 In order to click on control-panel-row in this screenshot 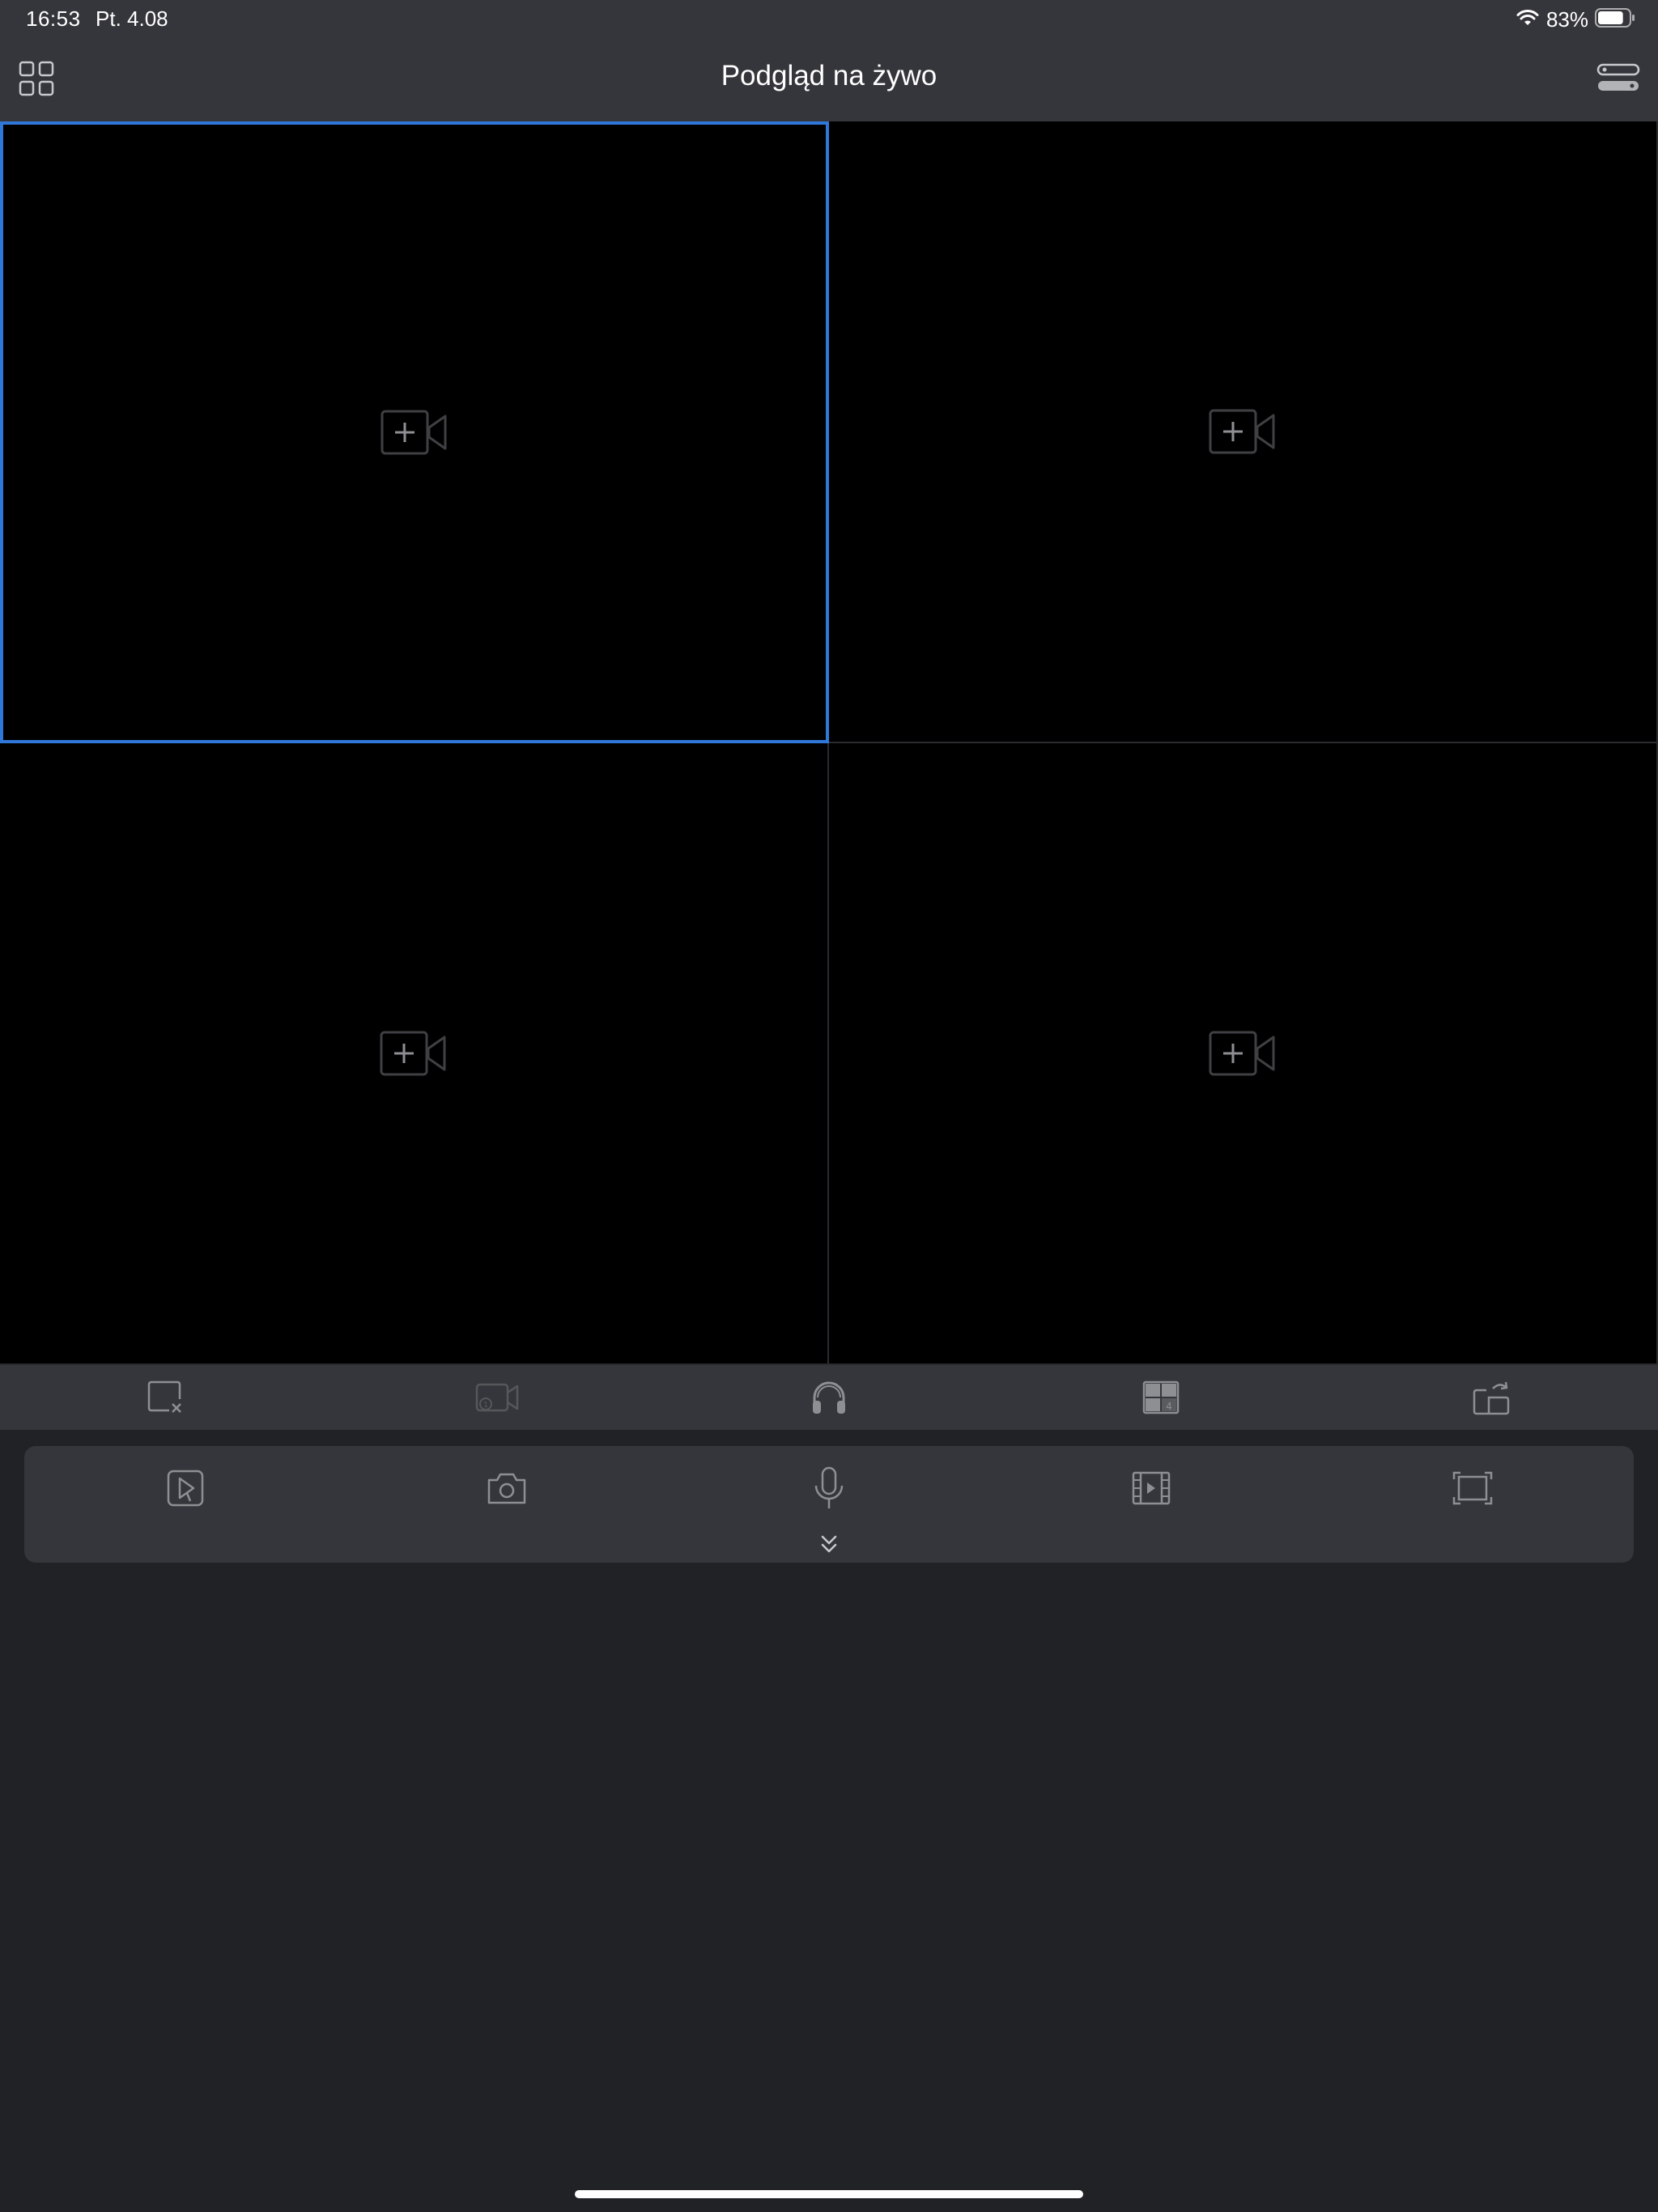, I will do `click(829, 1489)`.